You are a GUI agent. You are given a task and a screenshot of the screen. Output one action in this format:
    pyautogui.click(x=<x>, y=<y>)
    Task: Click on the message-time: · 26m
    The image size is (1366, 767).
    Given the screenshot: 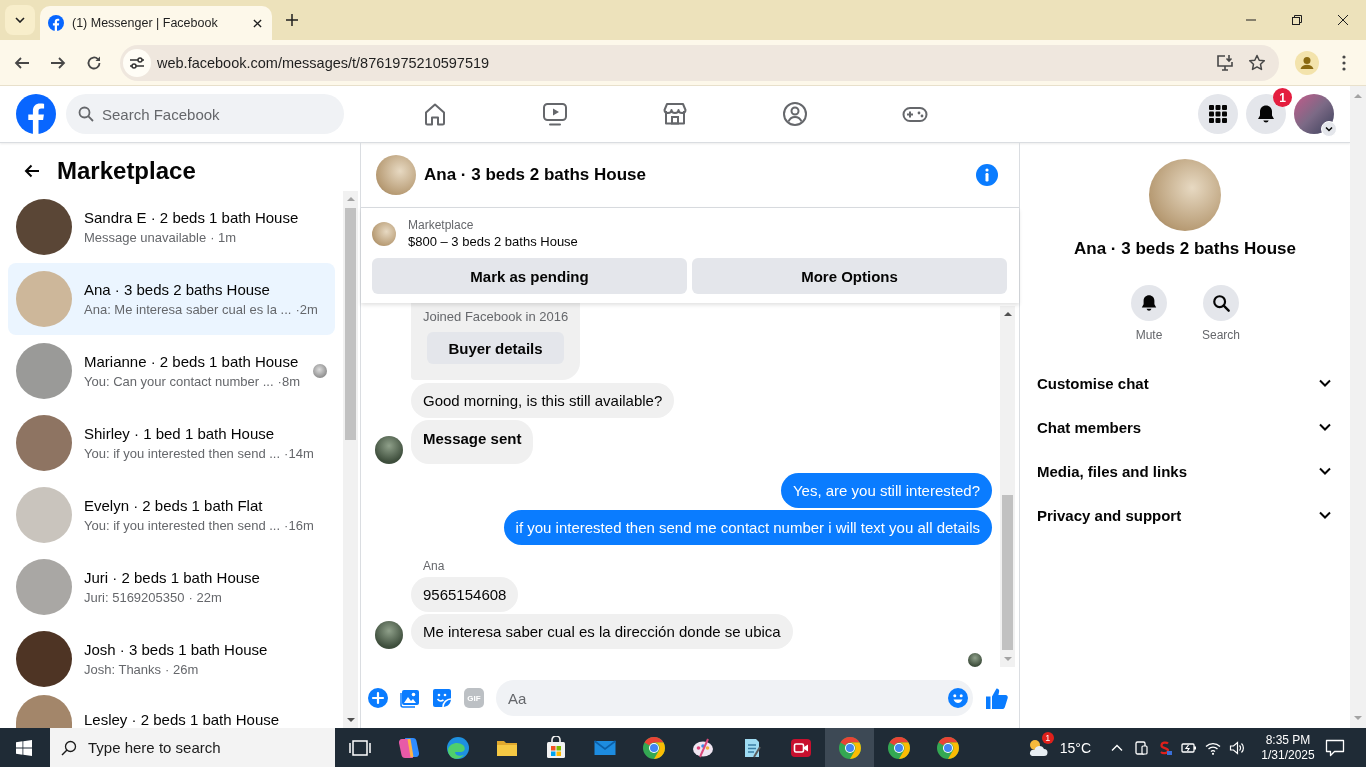 What is the action you would take?
    pyautogui.click(x=182, y=670)
    